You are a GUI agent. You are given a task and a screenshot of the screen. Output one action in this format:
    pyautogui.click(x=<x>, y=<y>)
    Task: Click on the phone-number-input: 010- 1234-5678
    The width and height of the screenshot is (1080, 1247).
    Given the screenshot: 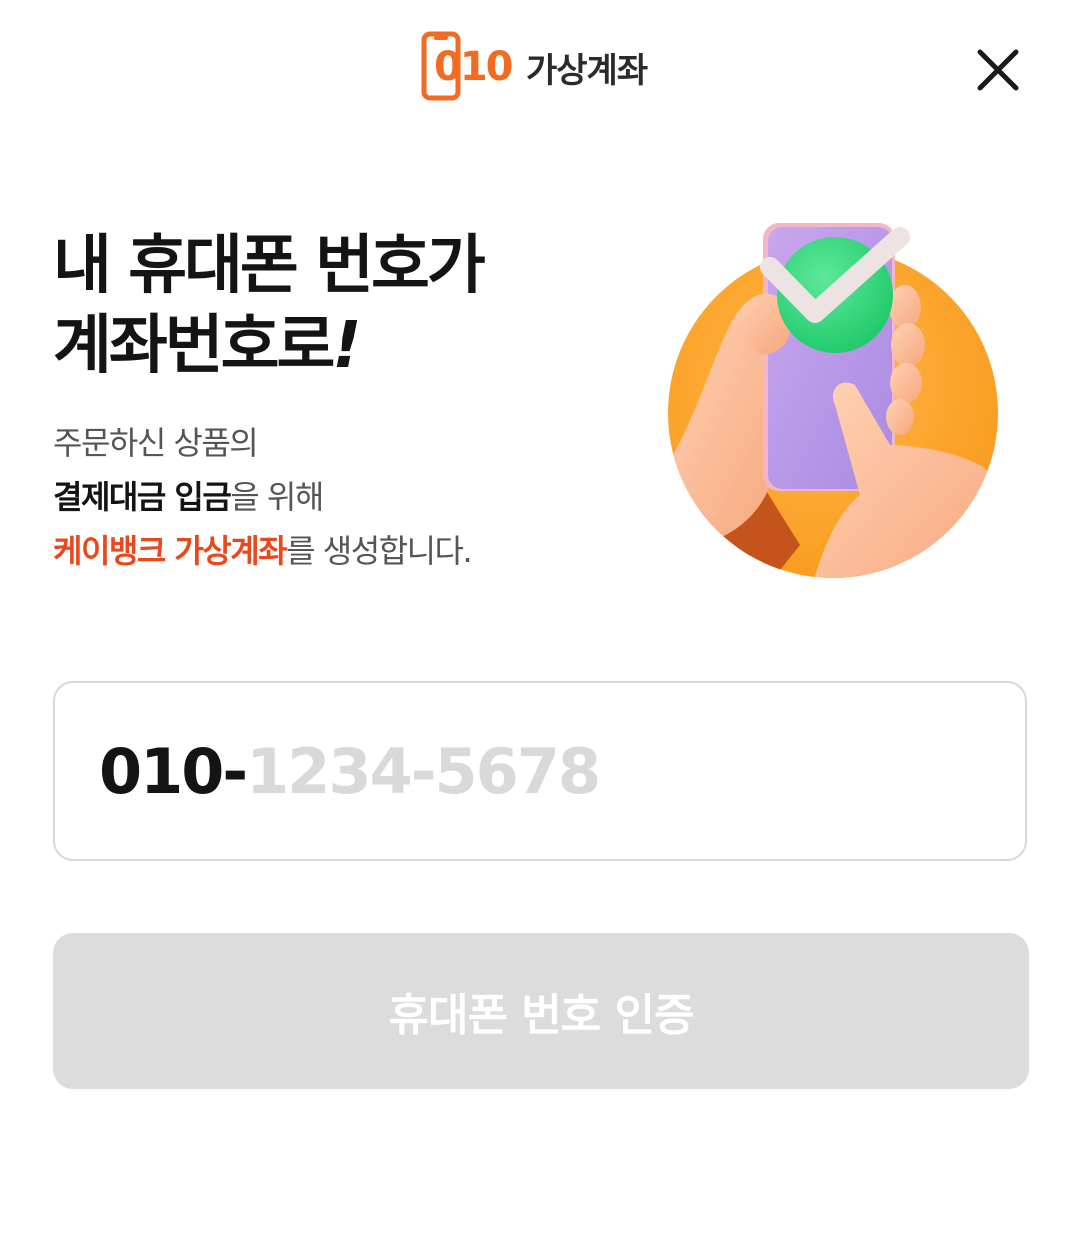 What is the action you would take?
    pyautogui.click(x=540, y=771)
    